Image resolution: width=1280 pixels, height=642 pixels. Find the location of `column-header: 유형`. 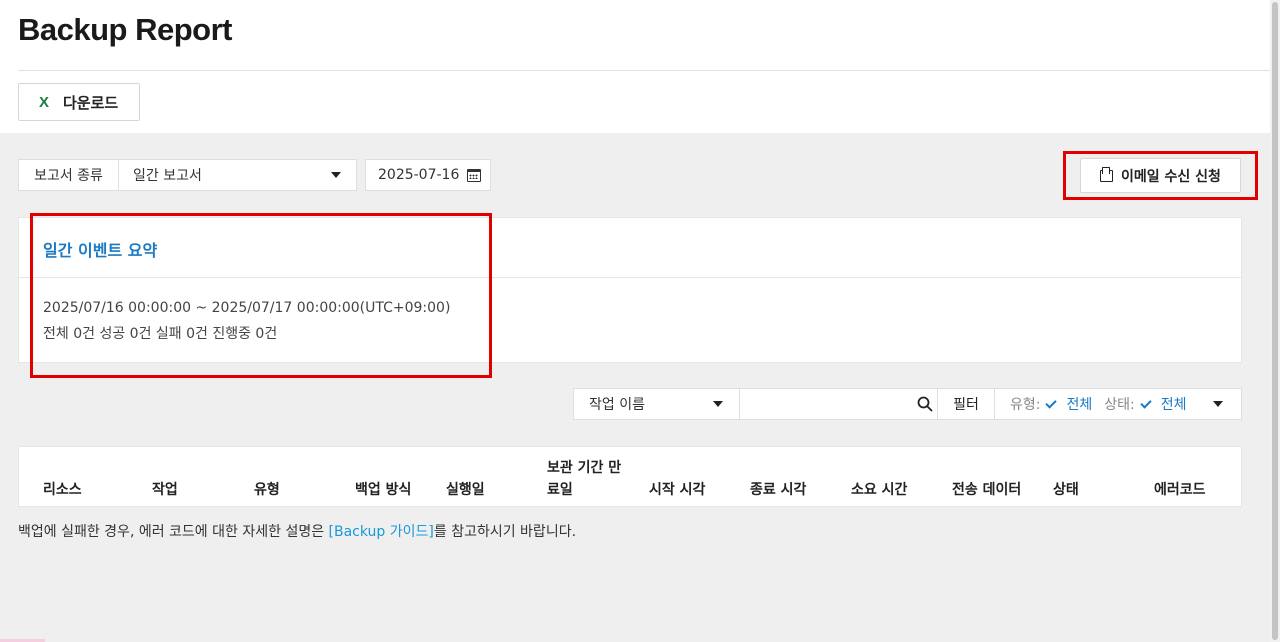

column-header: 유형 is located at coordinates (267, 489).